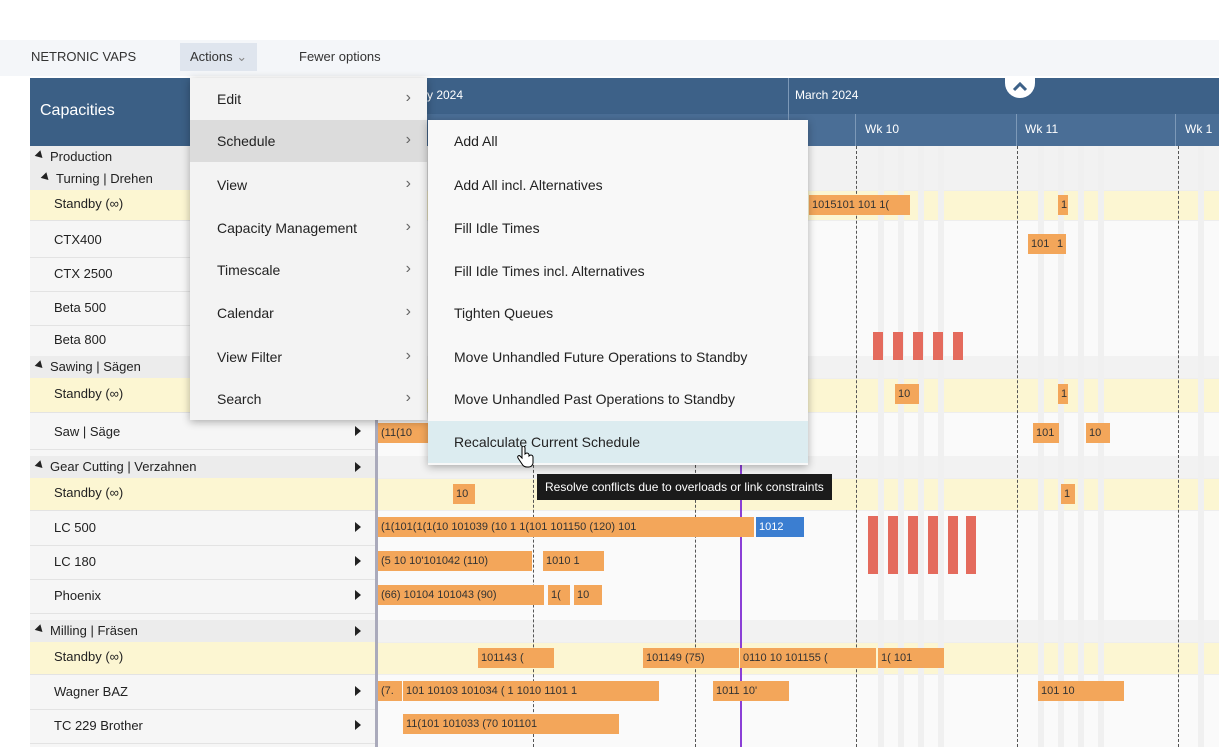 The height and width of the screenshot is (747, 1219). What do you see at coordinates (308, 357) in the screenshot?
I see `menu-item-view-filter: View Filter ›` at bounding box center [308, 357].